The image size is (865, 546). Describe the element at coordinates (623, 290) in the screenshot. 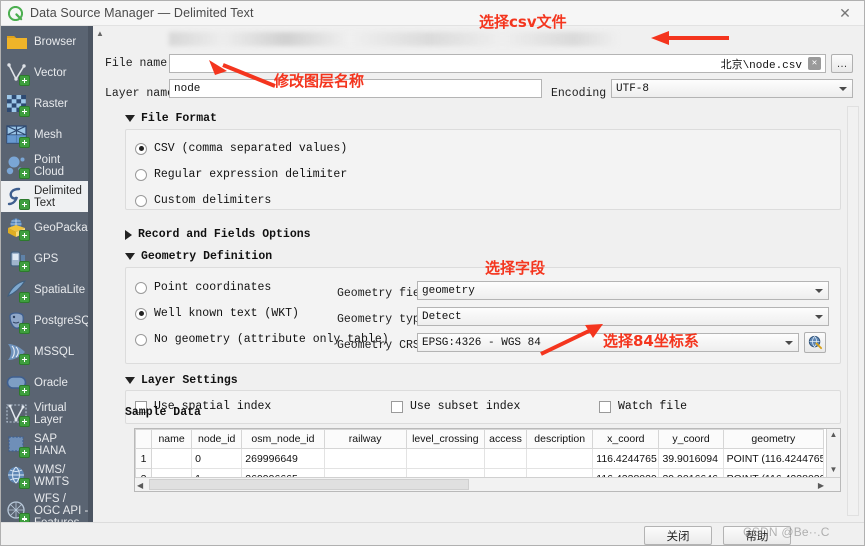

I see `geometry-field-combobox: geometry` at that location.